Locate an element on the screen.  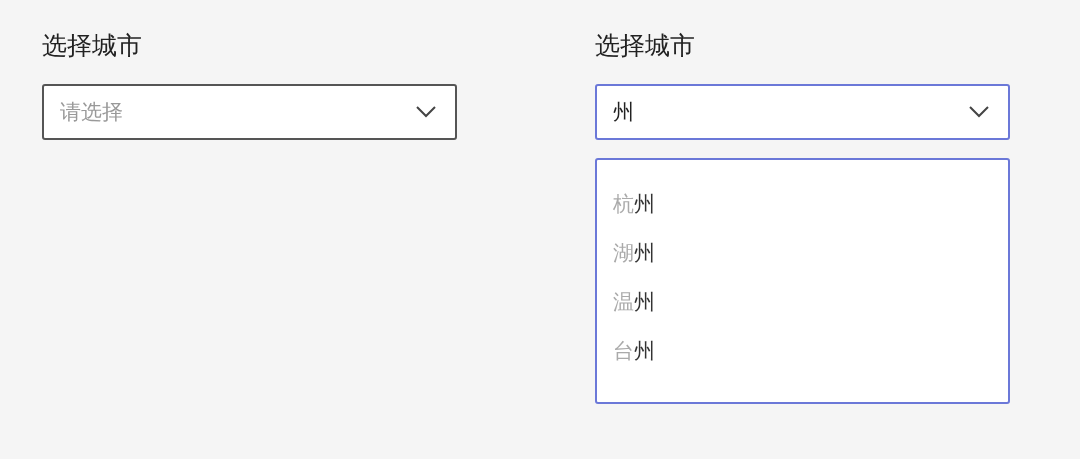
city-select: 州 is located at coordinates (802, 112).